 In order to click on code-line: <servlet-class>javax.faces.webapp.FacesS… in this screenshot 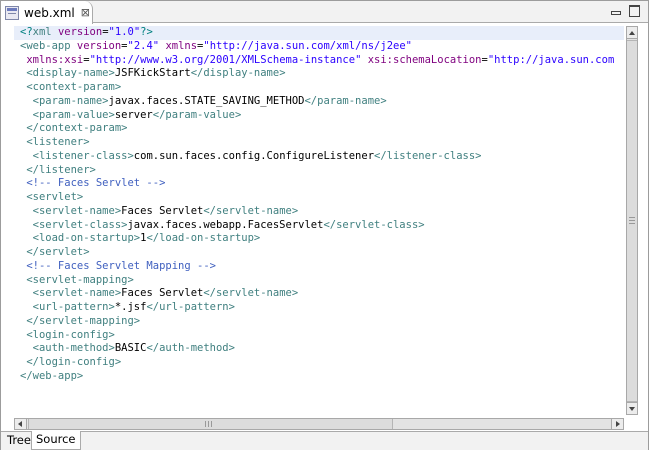, I will do `click(317, 226)`.